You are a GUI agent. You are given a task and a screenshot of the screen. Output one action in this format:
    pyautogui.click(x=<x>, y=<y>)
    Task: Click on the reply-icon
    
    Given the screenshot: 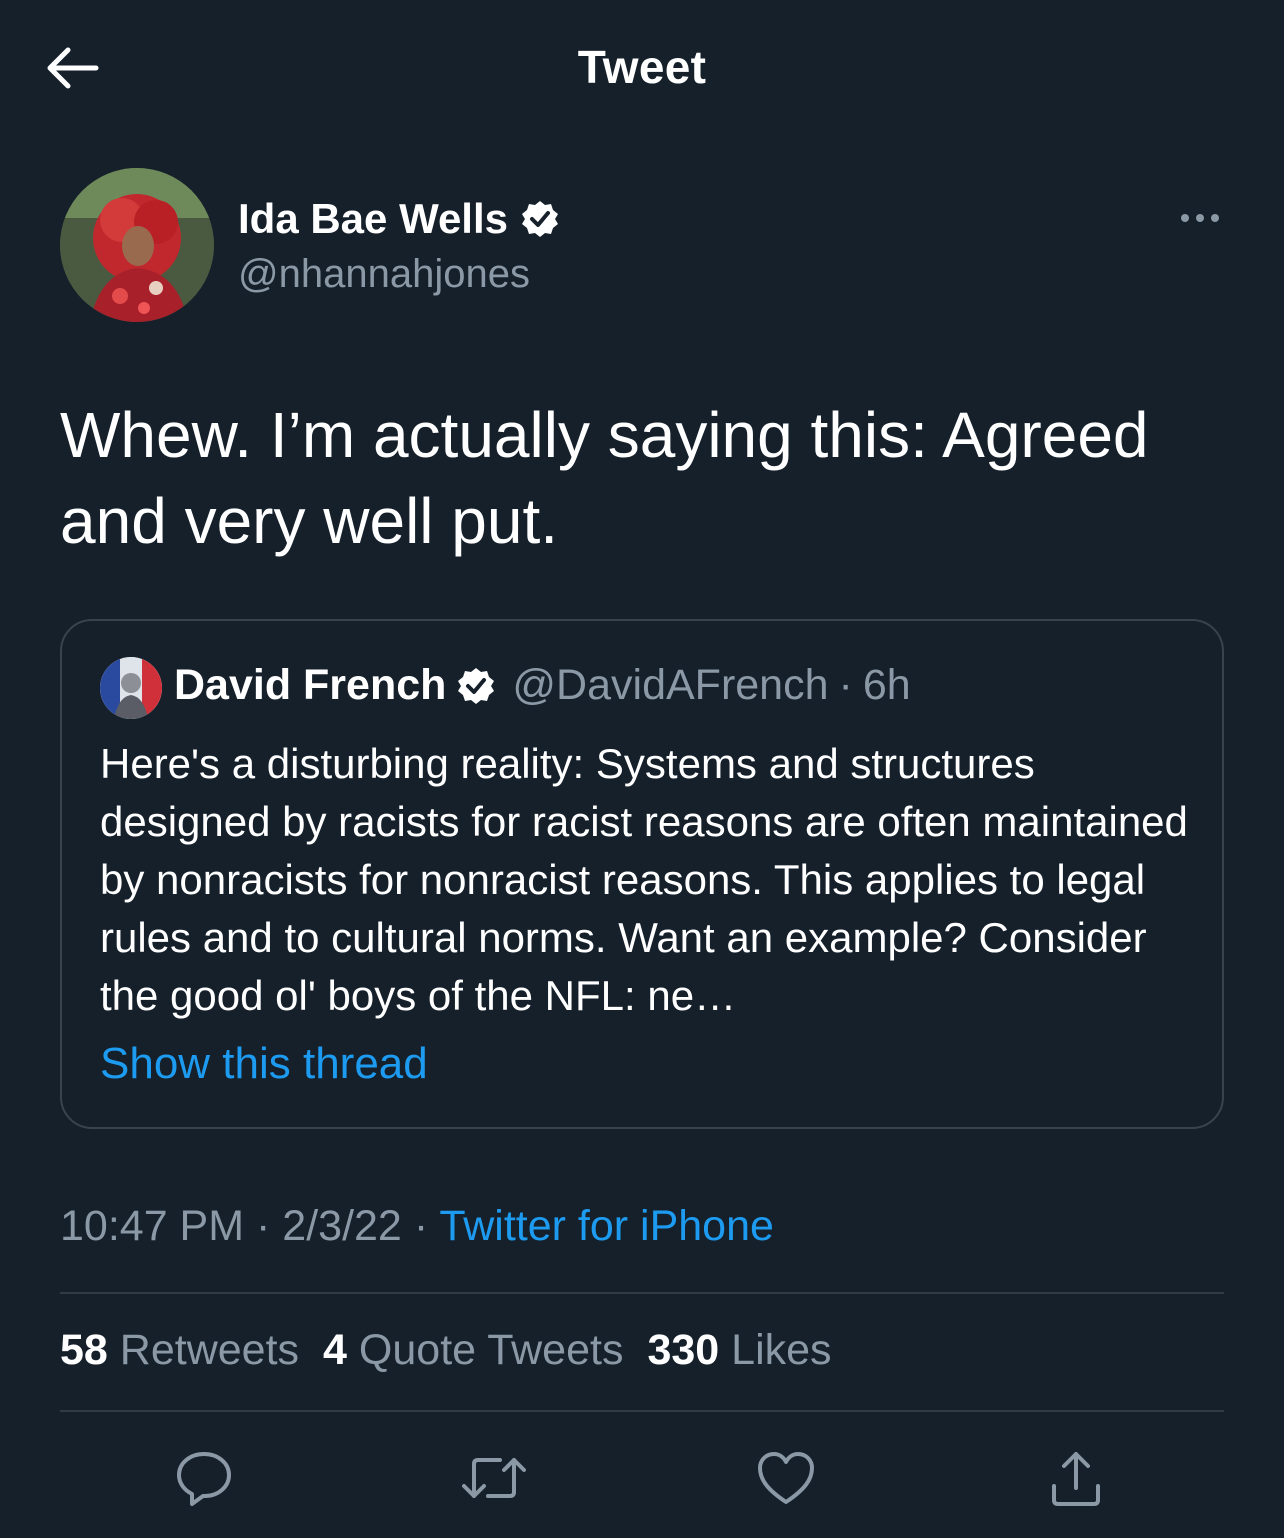 What is the action you would take?
    pyautogui.click(x=204, y=1479)
    